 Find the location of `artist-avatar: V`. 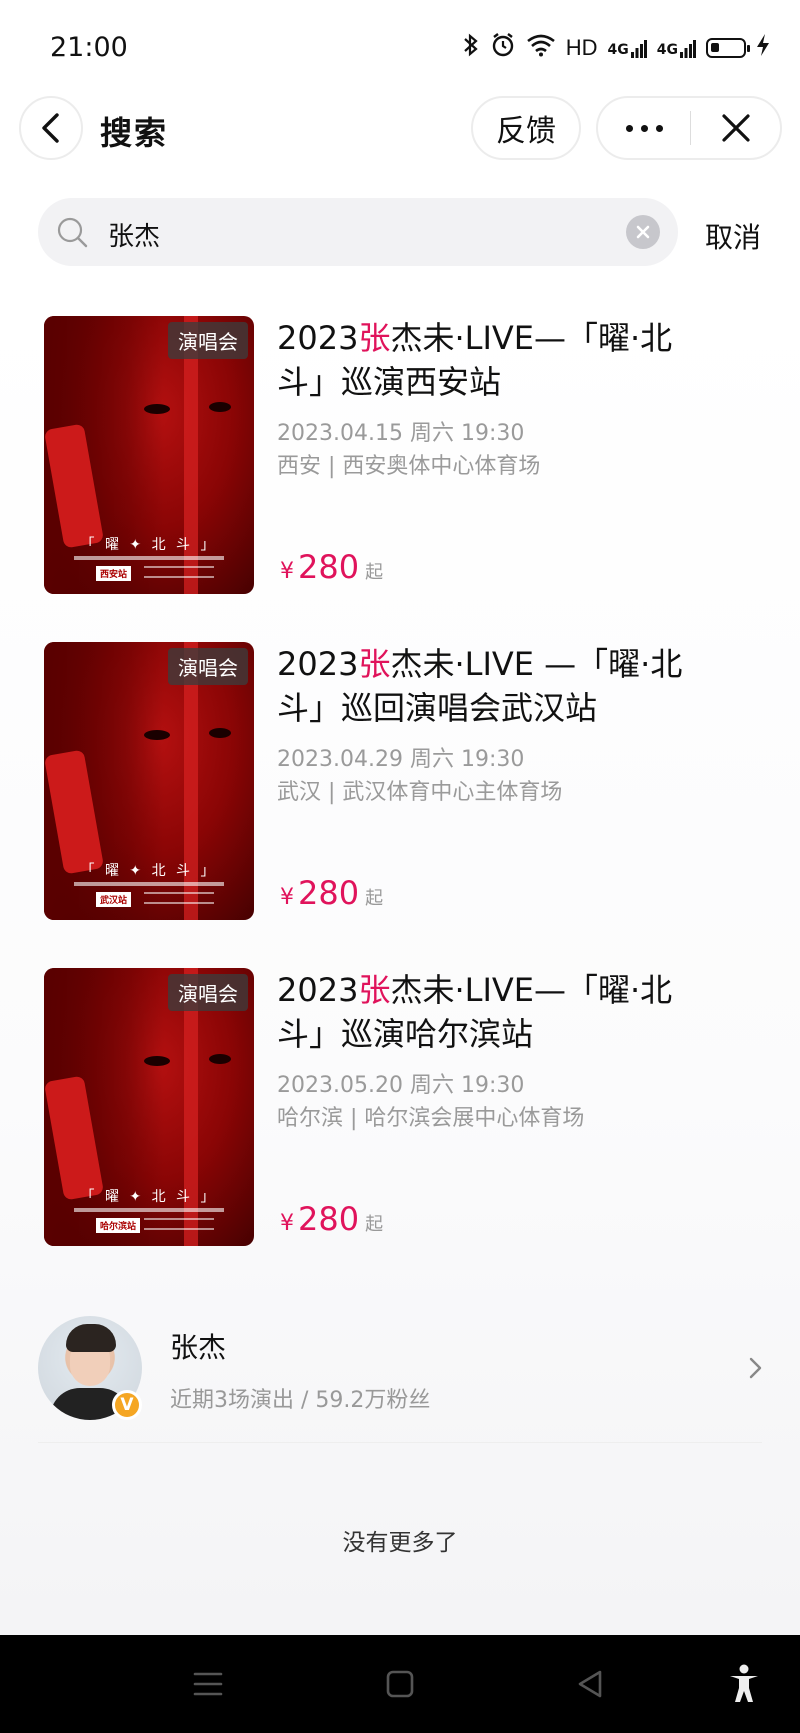

artist-avatar: V is located at coordinates (92, 1370).